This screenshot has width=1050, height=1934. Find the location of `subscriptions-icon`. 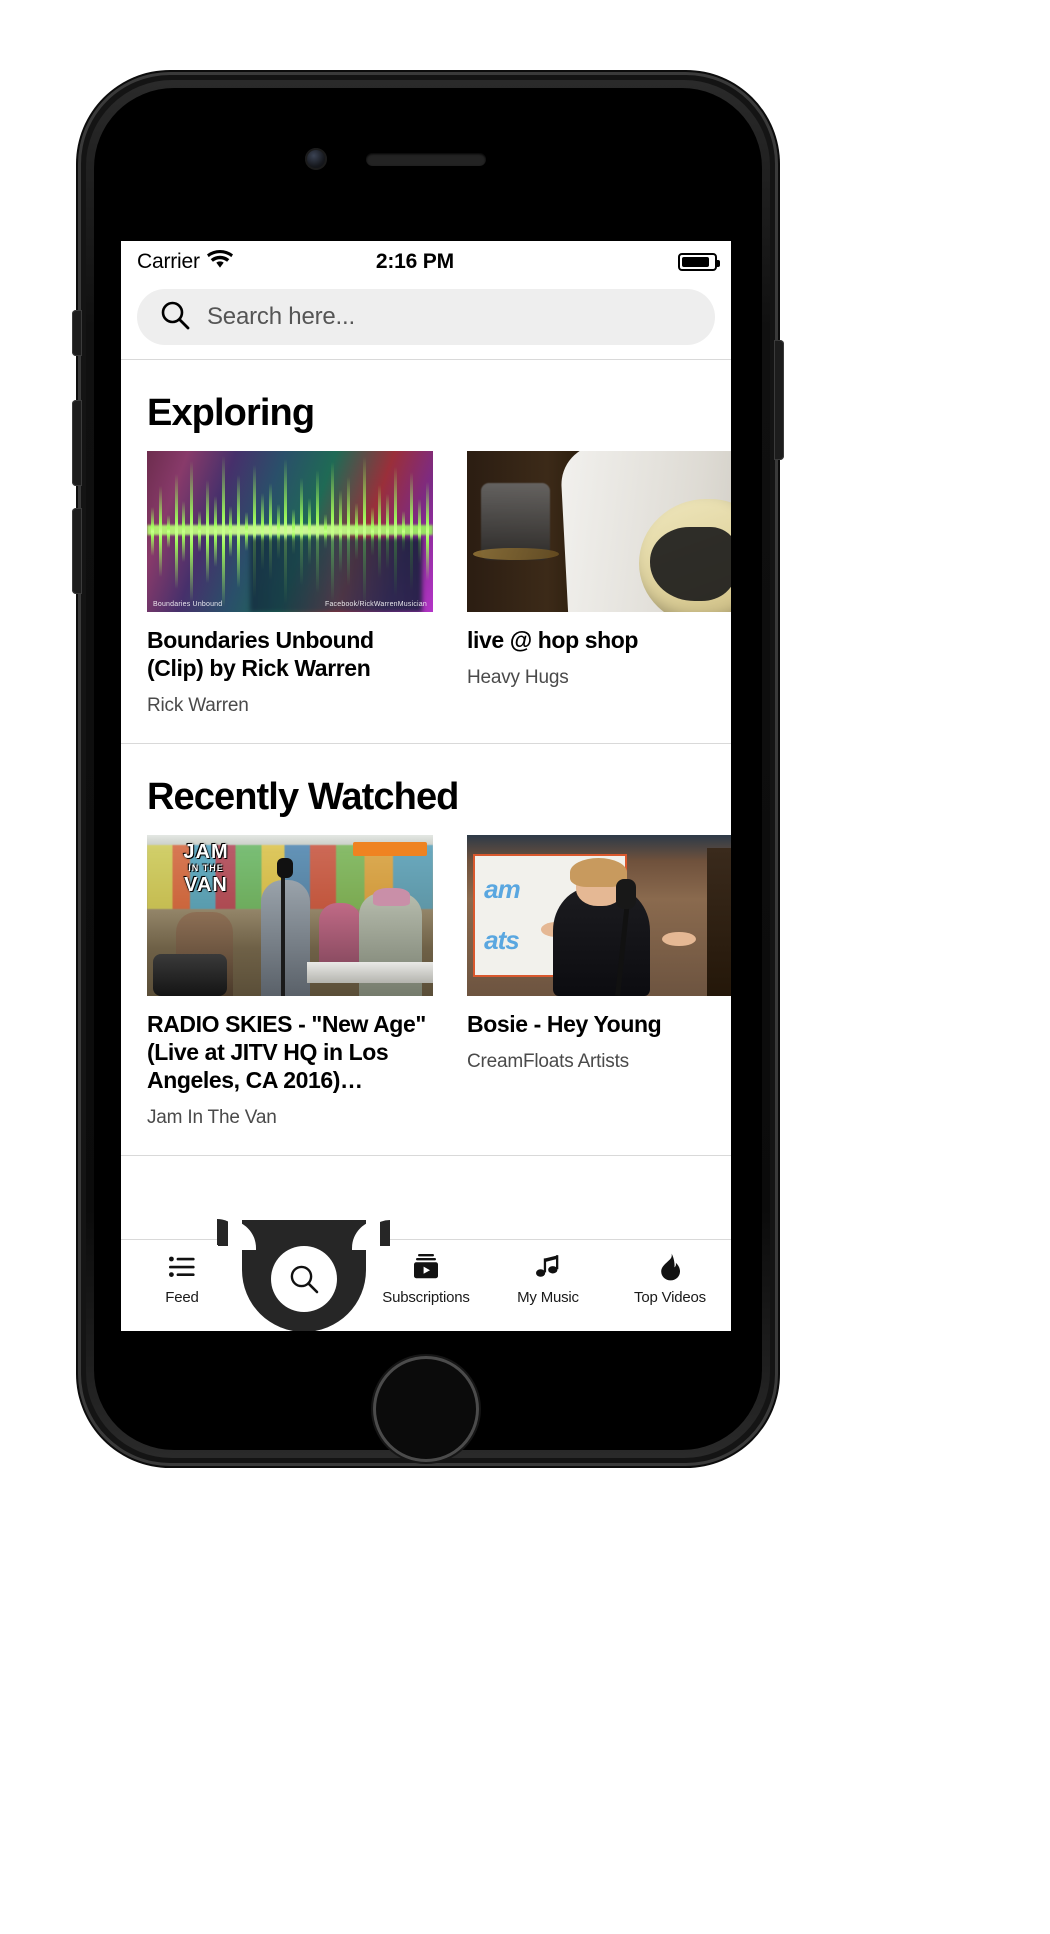

subscriptions-icon is located at coordinates (426, 1267).